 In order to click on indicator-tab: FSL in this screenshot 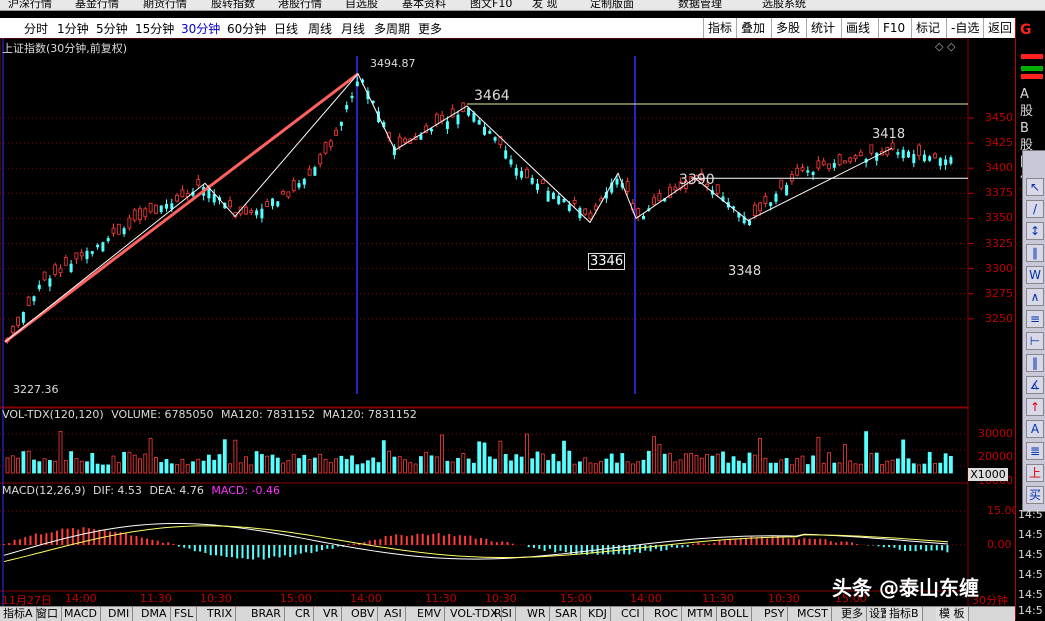, I will do `click(184, 614)`.